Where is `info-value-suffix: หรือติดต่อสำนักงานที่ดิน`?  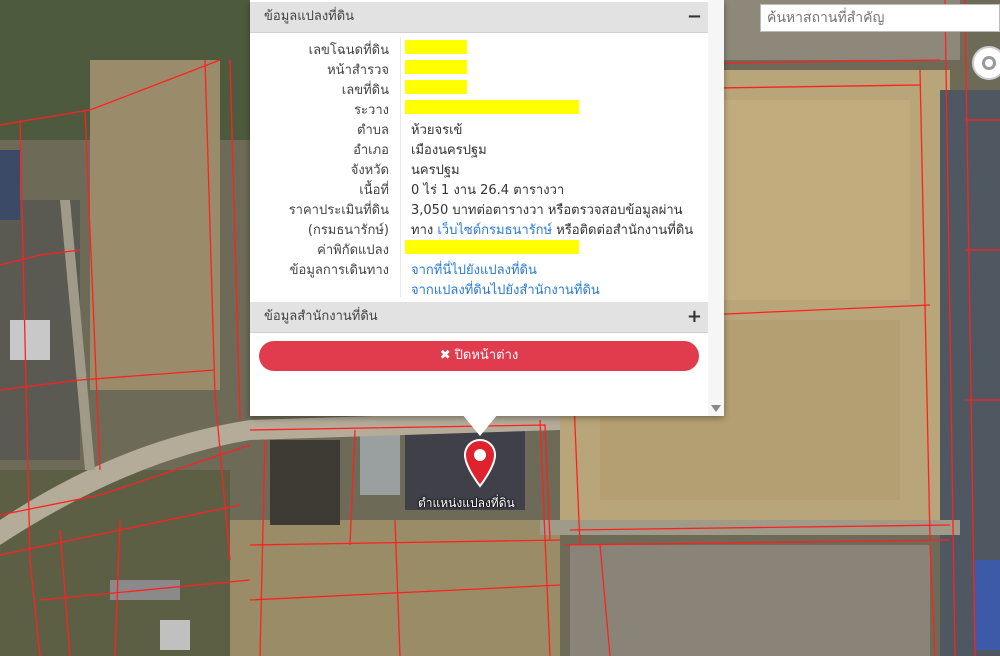
info-value-suffix: หรือติดต่อสำนักงานที่ดิน is located at coordinates (623, 230).